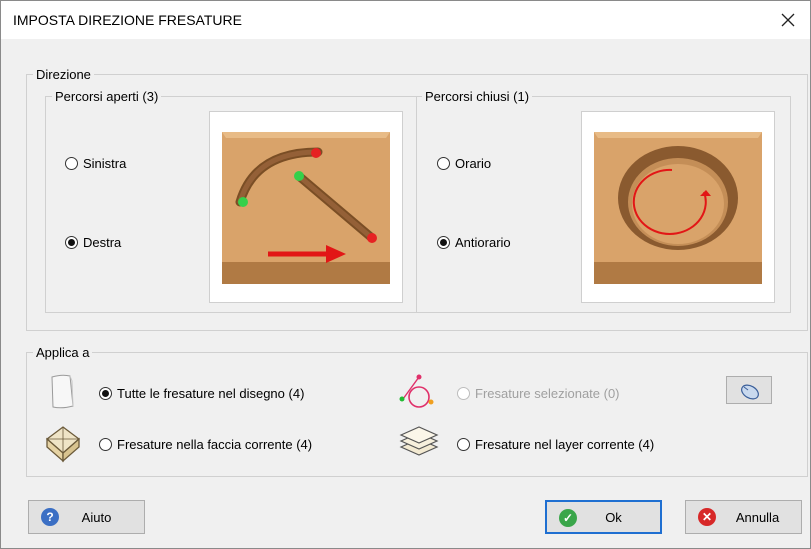  Describe the element at coordinates (613, 517) in the screenshot. I see `ok-button-label: Ok` at that location.